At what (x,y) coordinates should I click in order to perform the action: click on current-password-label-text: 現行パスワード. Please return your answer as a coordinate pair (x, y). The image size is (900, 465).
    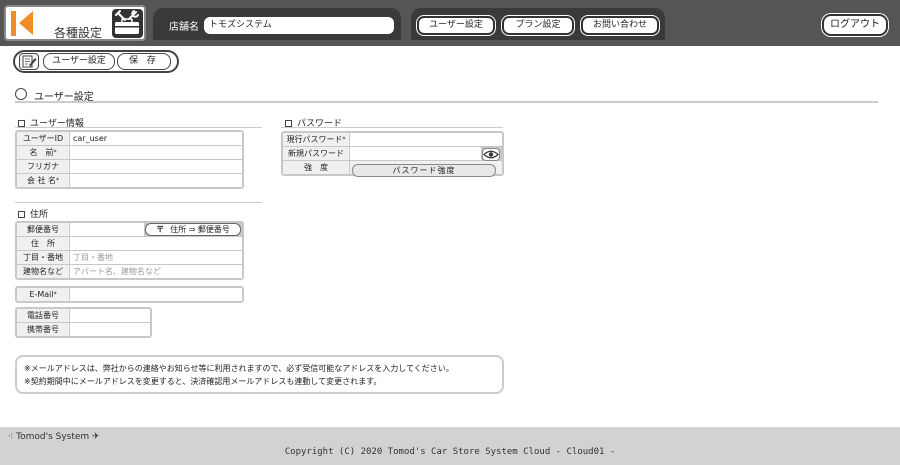
    Looking at the image, I should click on (314, 139).